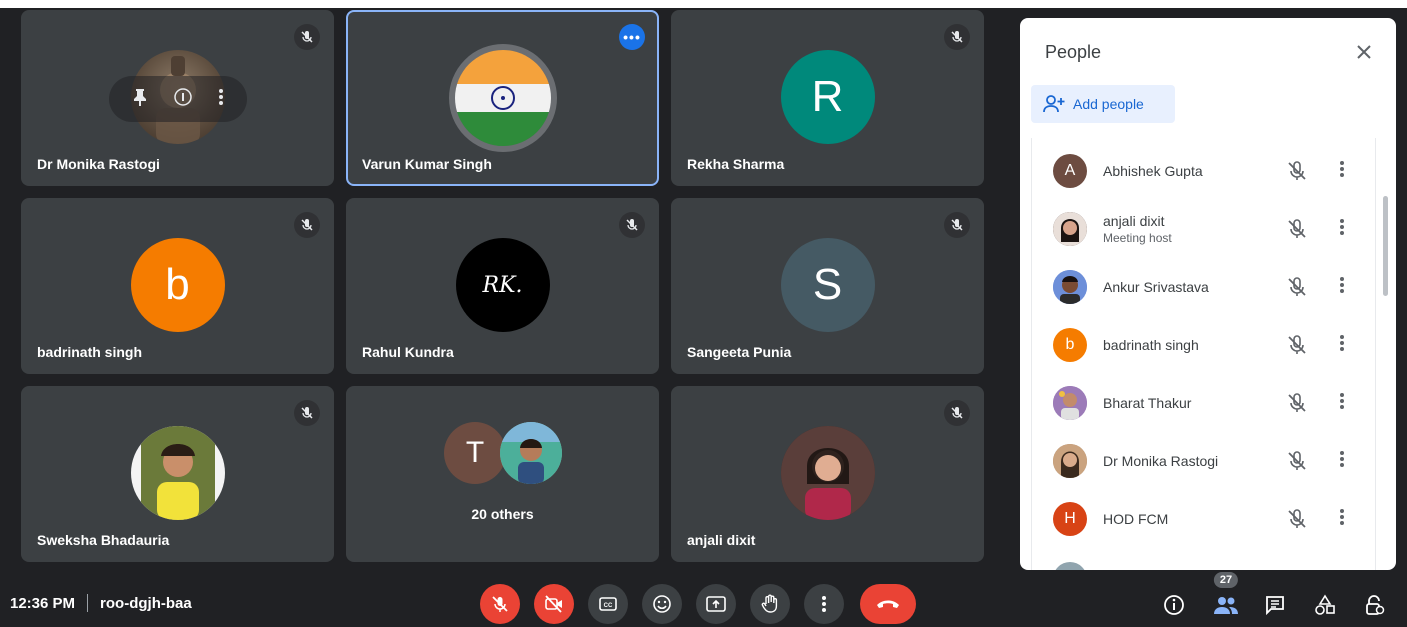 The image size is (1407, 627). Describe the element at coordinates (1226, 605) in the screenshot. I see `people-icon` at that location.